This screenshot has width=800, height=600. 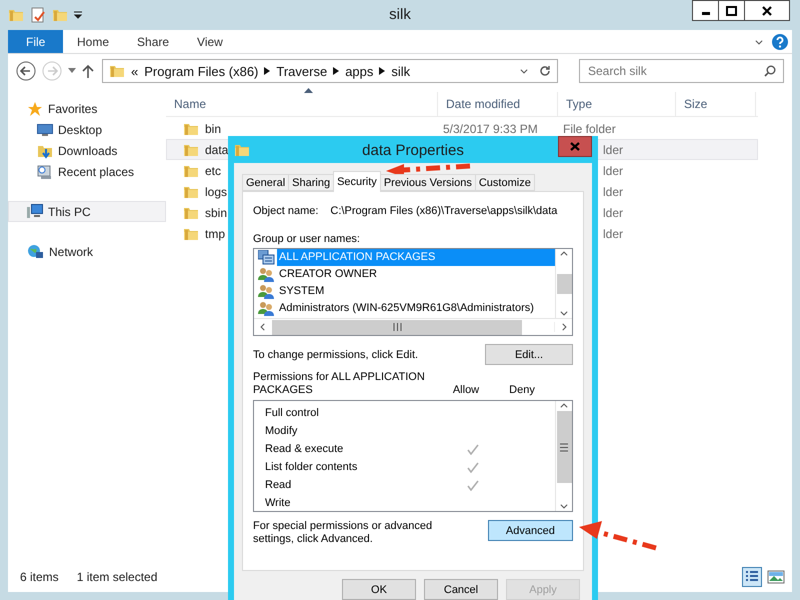 What do you see at coordinates (413, 150) in the screenshot?
I see `dialog-title: data Properties` at bounding box center [413, 150].